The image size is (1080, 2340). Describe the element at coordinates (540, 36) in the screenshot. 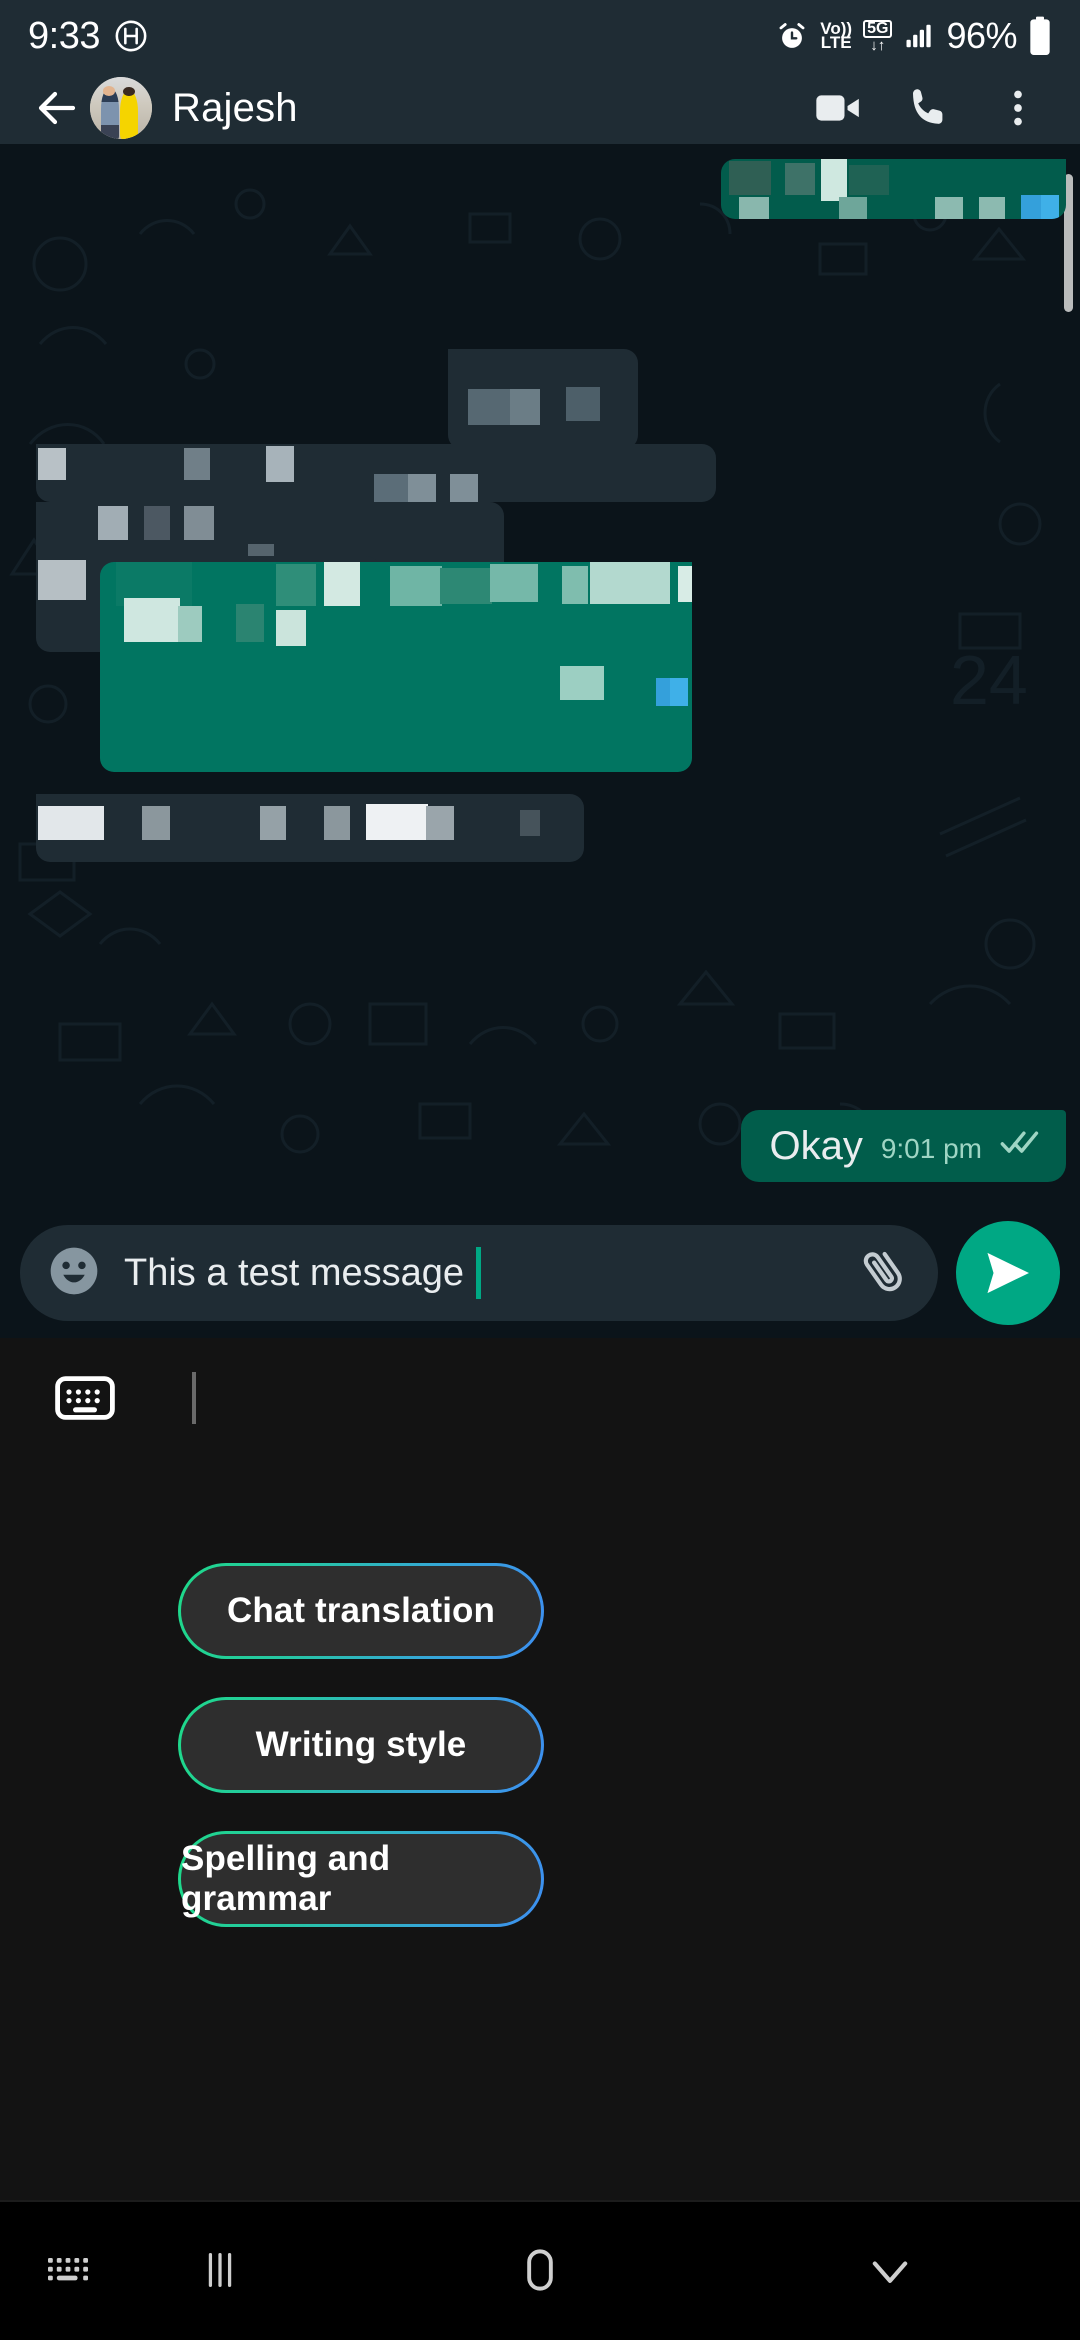

I see `status-bar: 9:33 Vo)) LTE 5G ↓↑ 96%` at that location.